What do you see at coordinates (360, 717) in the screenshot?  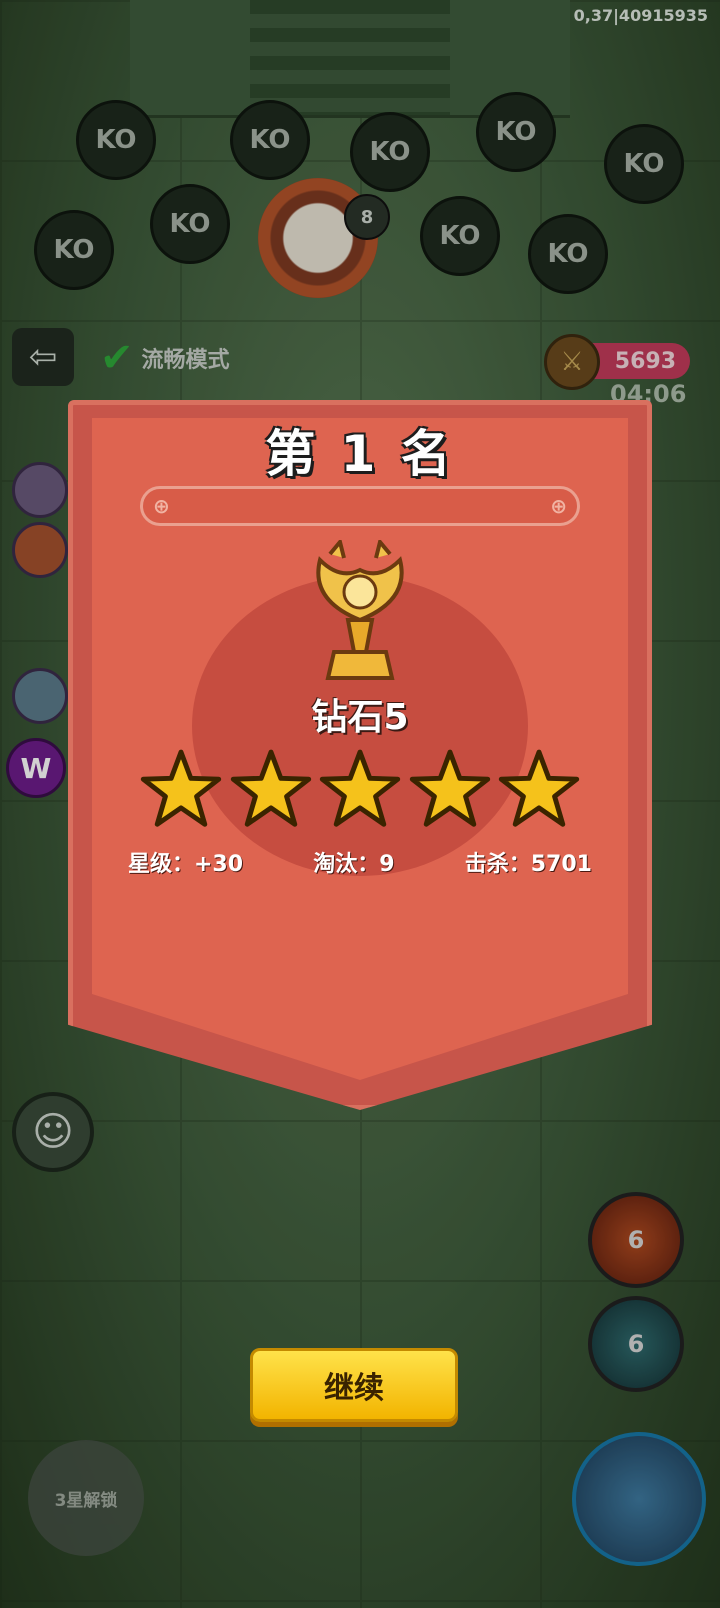 I see `tier-label: 钻石5` at bounding box center [360, 717].